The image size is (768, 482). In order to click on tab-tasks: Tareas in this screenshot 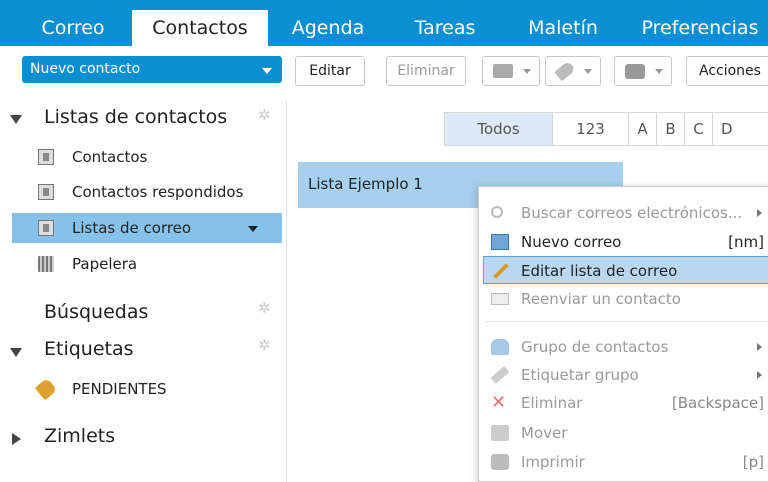, I will do `click(445, 28)`.